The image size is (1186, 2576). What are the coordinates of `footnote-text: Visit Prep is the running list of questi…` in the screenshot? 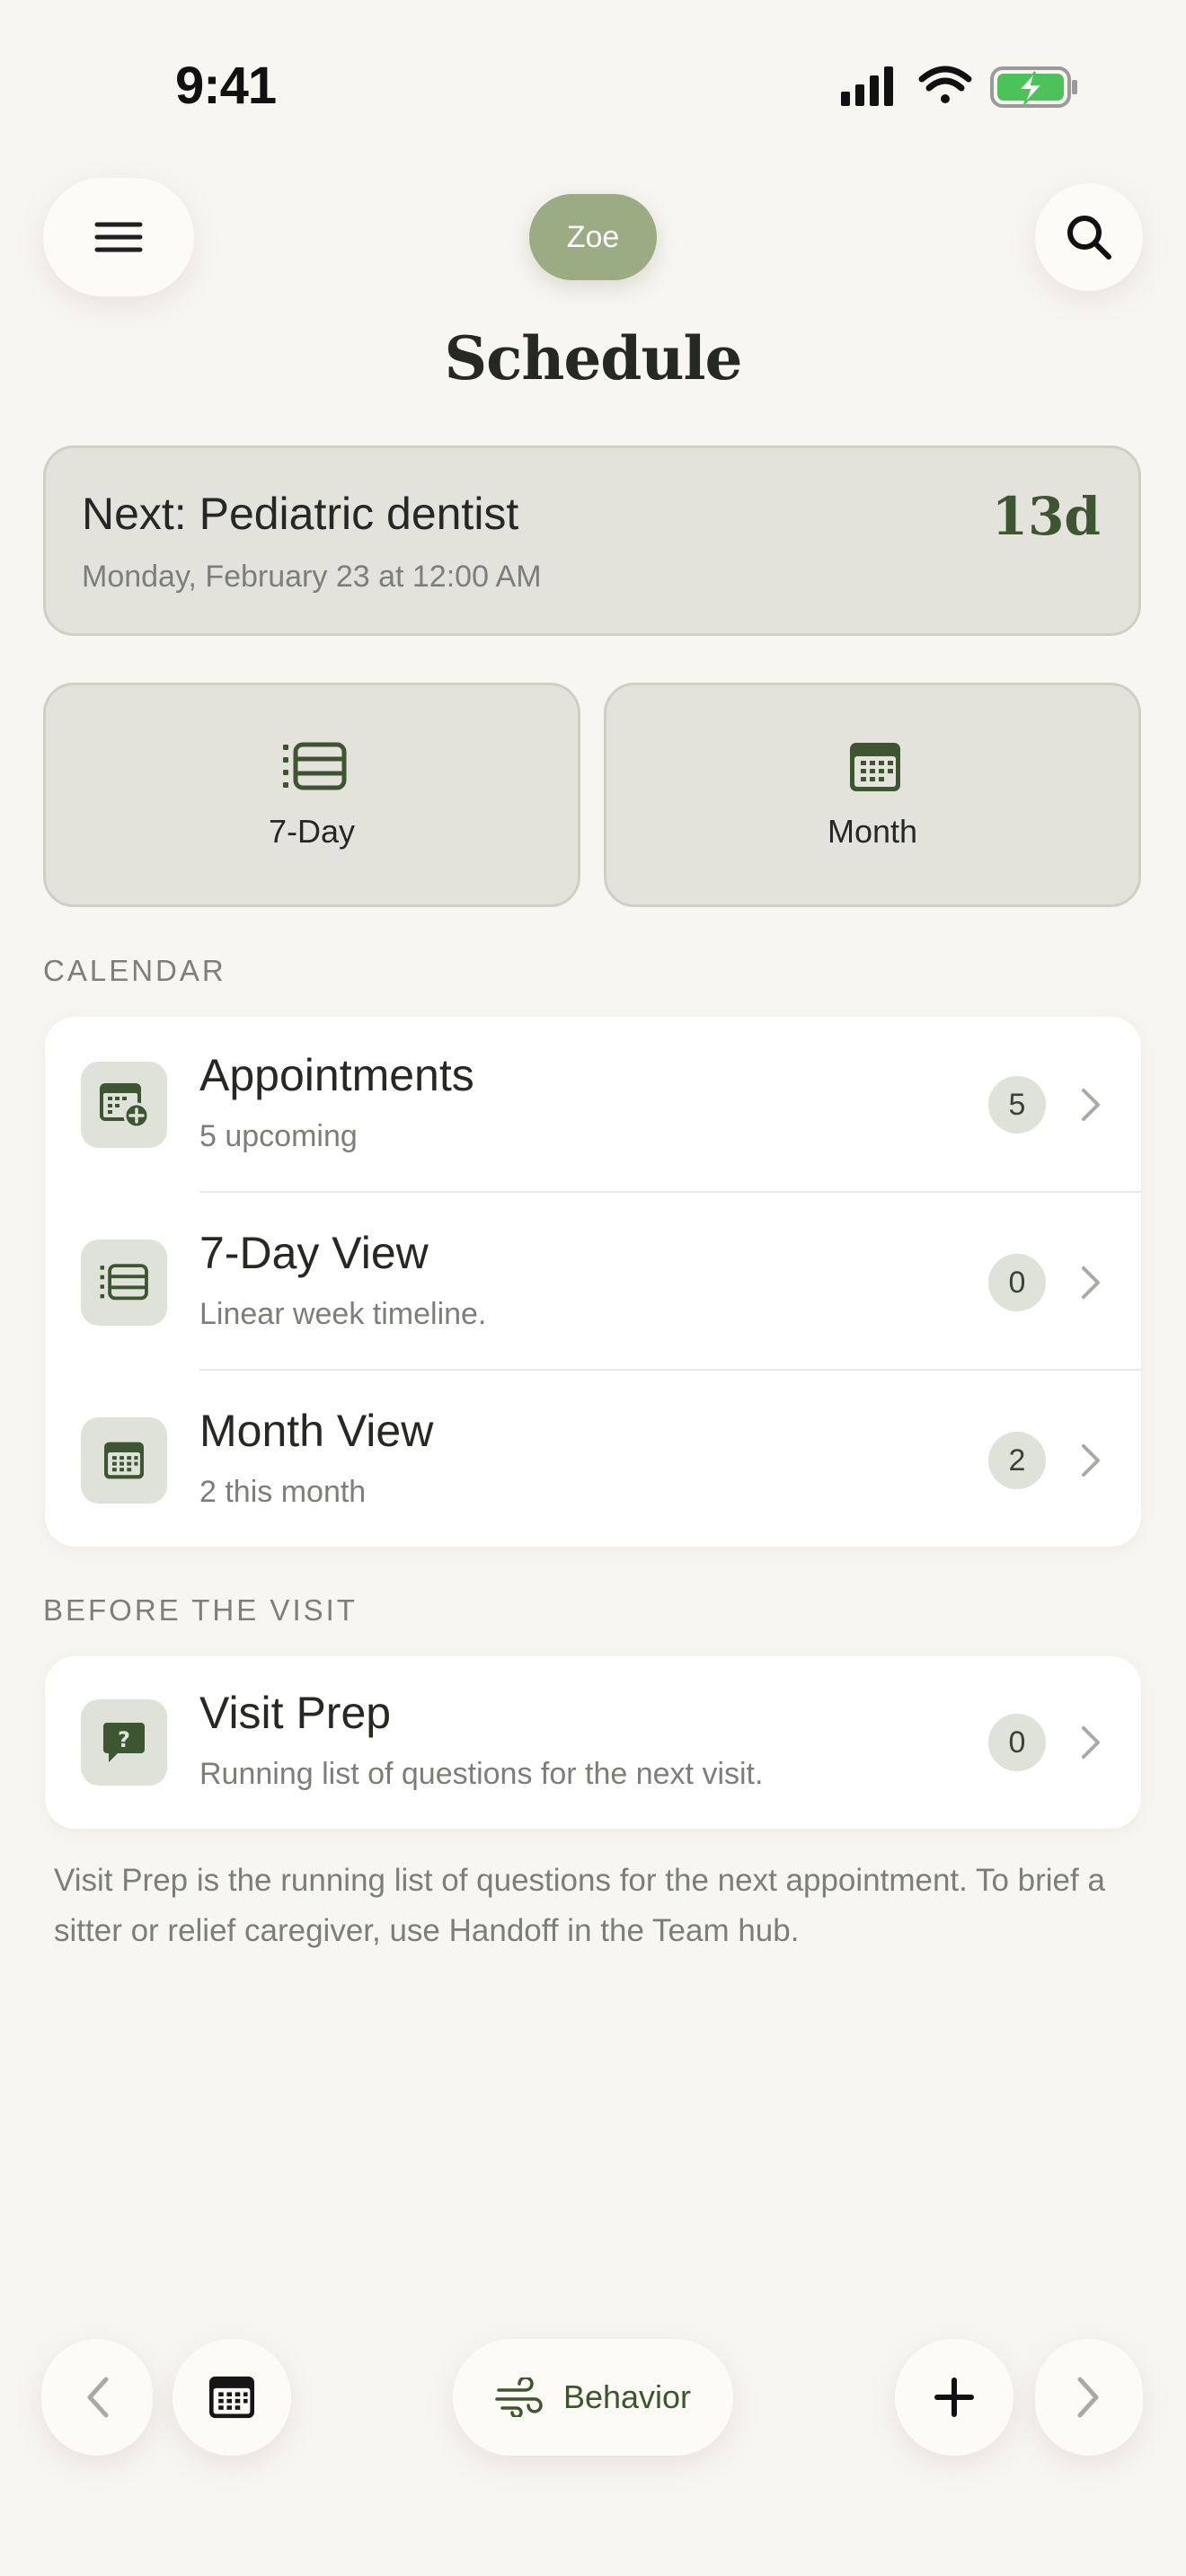 It's located at (579, 1905).